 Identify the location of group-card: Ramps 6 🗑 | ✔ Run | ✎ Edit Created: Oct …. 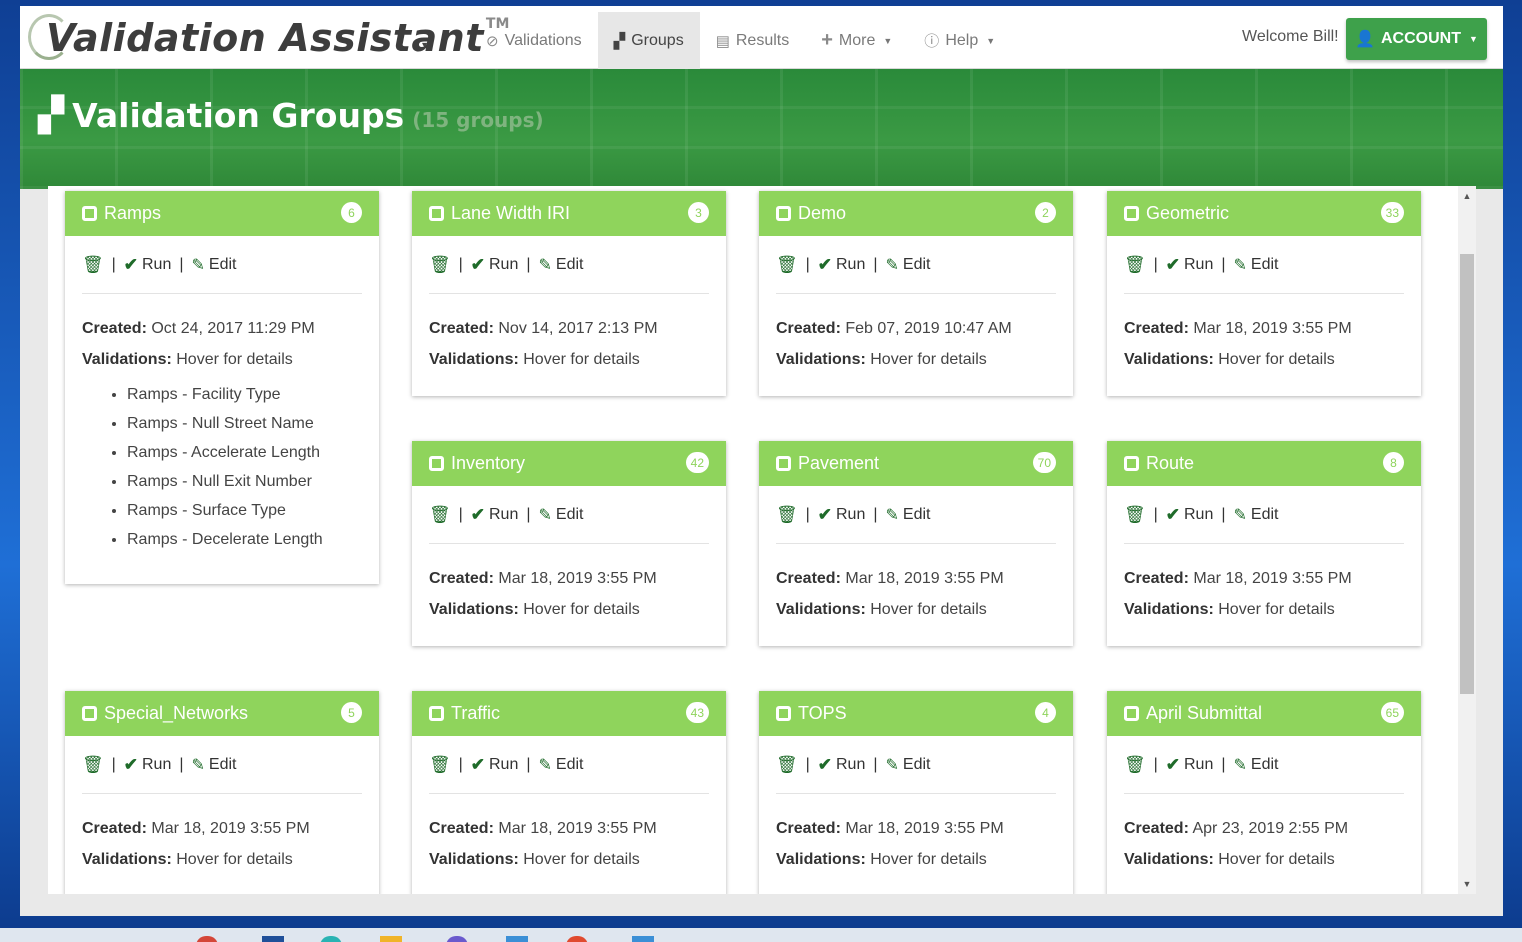
(222, 387).